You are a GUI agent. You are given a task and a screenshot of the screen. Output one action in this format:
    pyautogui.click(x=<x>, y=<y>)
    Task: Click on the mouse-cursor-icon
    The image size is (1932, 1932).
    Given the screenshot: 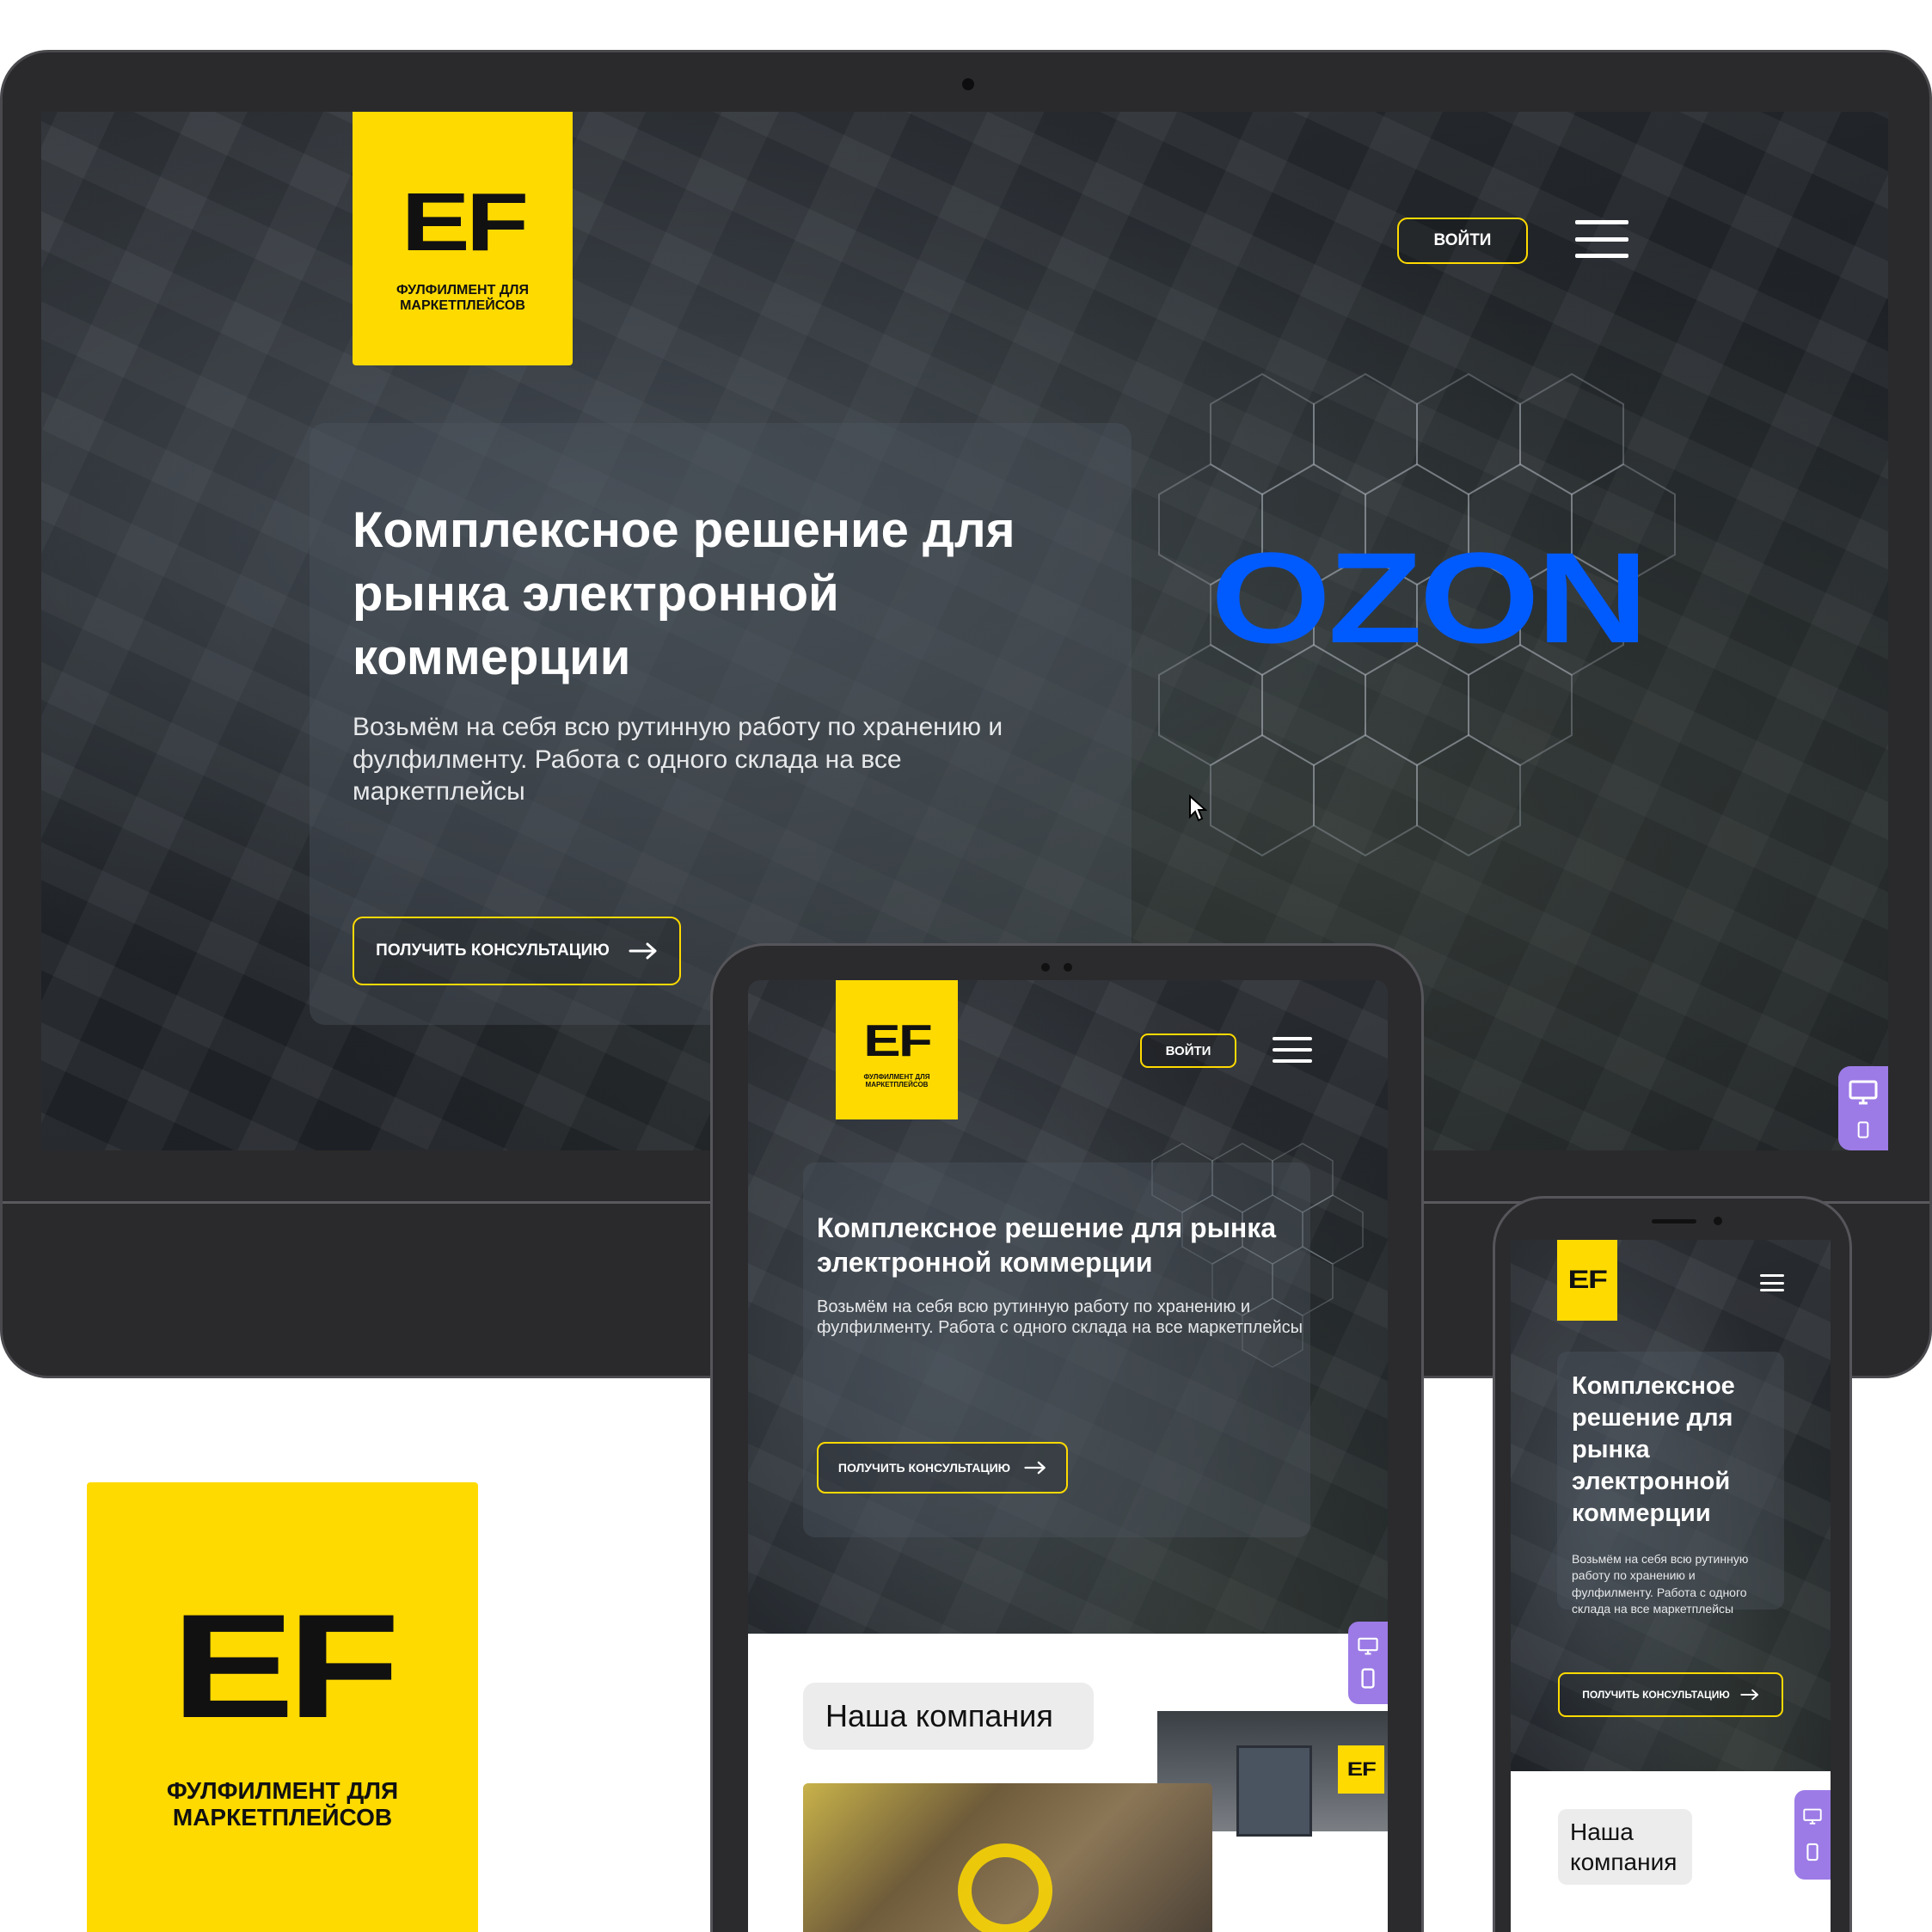 What is the action you would take?
    pyautogui.click(x=1198, y=808)
    